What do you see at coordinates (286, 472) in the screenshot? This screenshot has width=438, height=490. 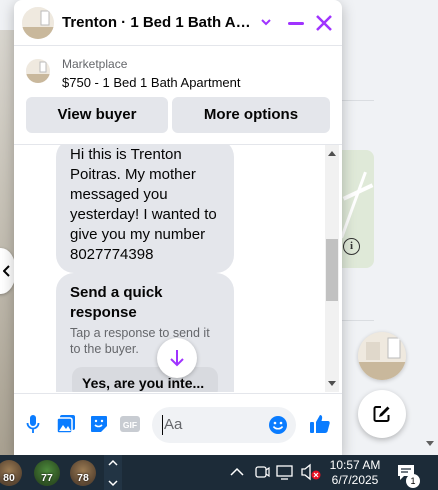 I see `network-icon` at bounding box center [286, 472].